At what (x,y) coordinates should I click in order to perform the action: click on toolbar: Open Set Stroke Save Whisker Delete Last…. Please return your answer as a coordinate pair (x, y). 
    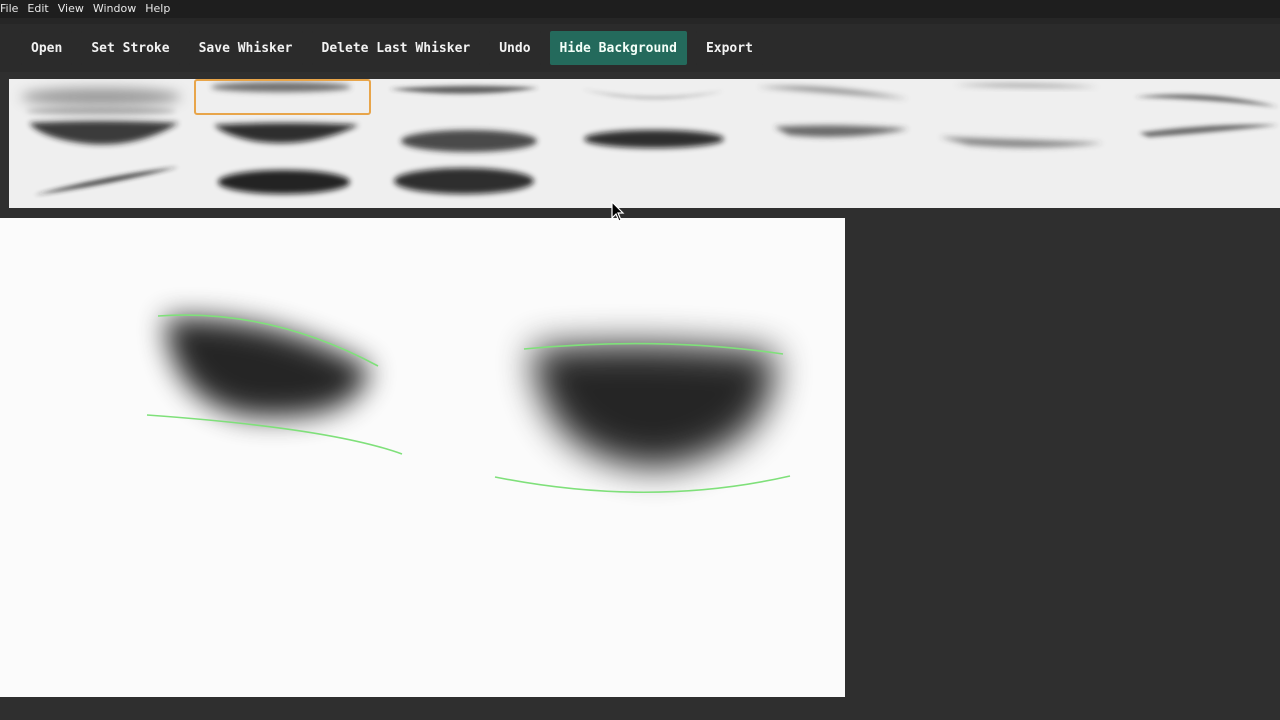
    Looking at the image, I should click on (640, 48).